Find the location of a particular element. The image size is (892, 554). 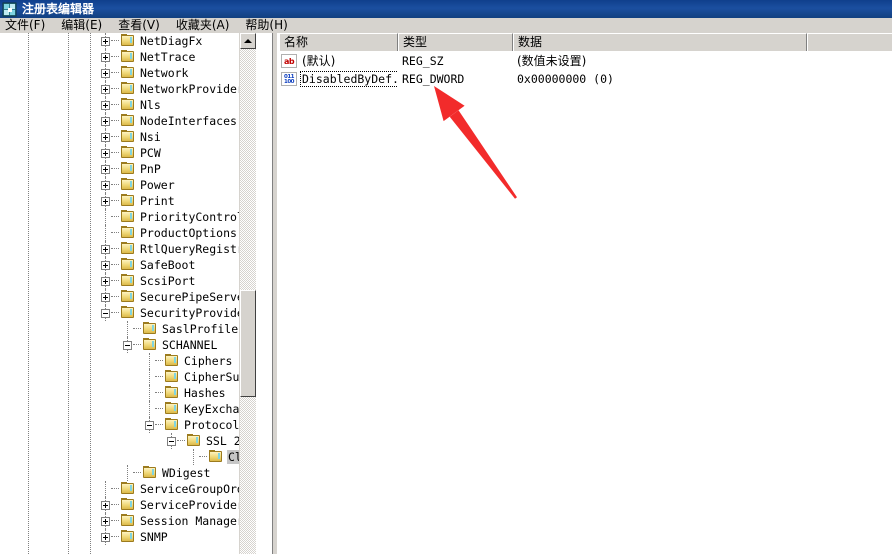

tree-node: Print is located at coordinates (128, 201).